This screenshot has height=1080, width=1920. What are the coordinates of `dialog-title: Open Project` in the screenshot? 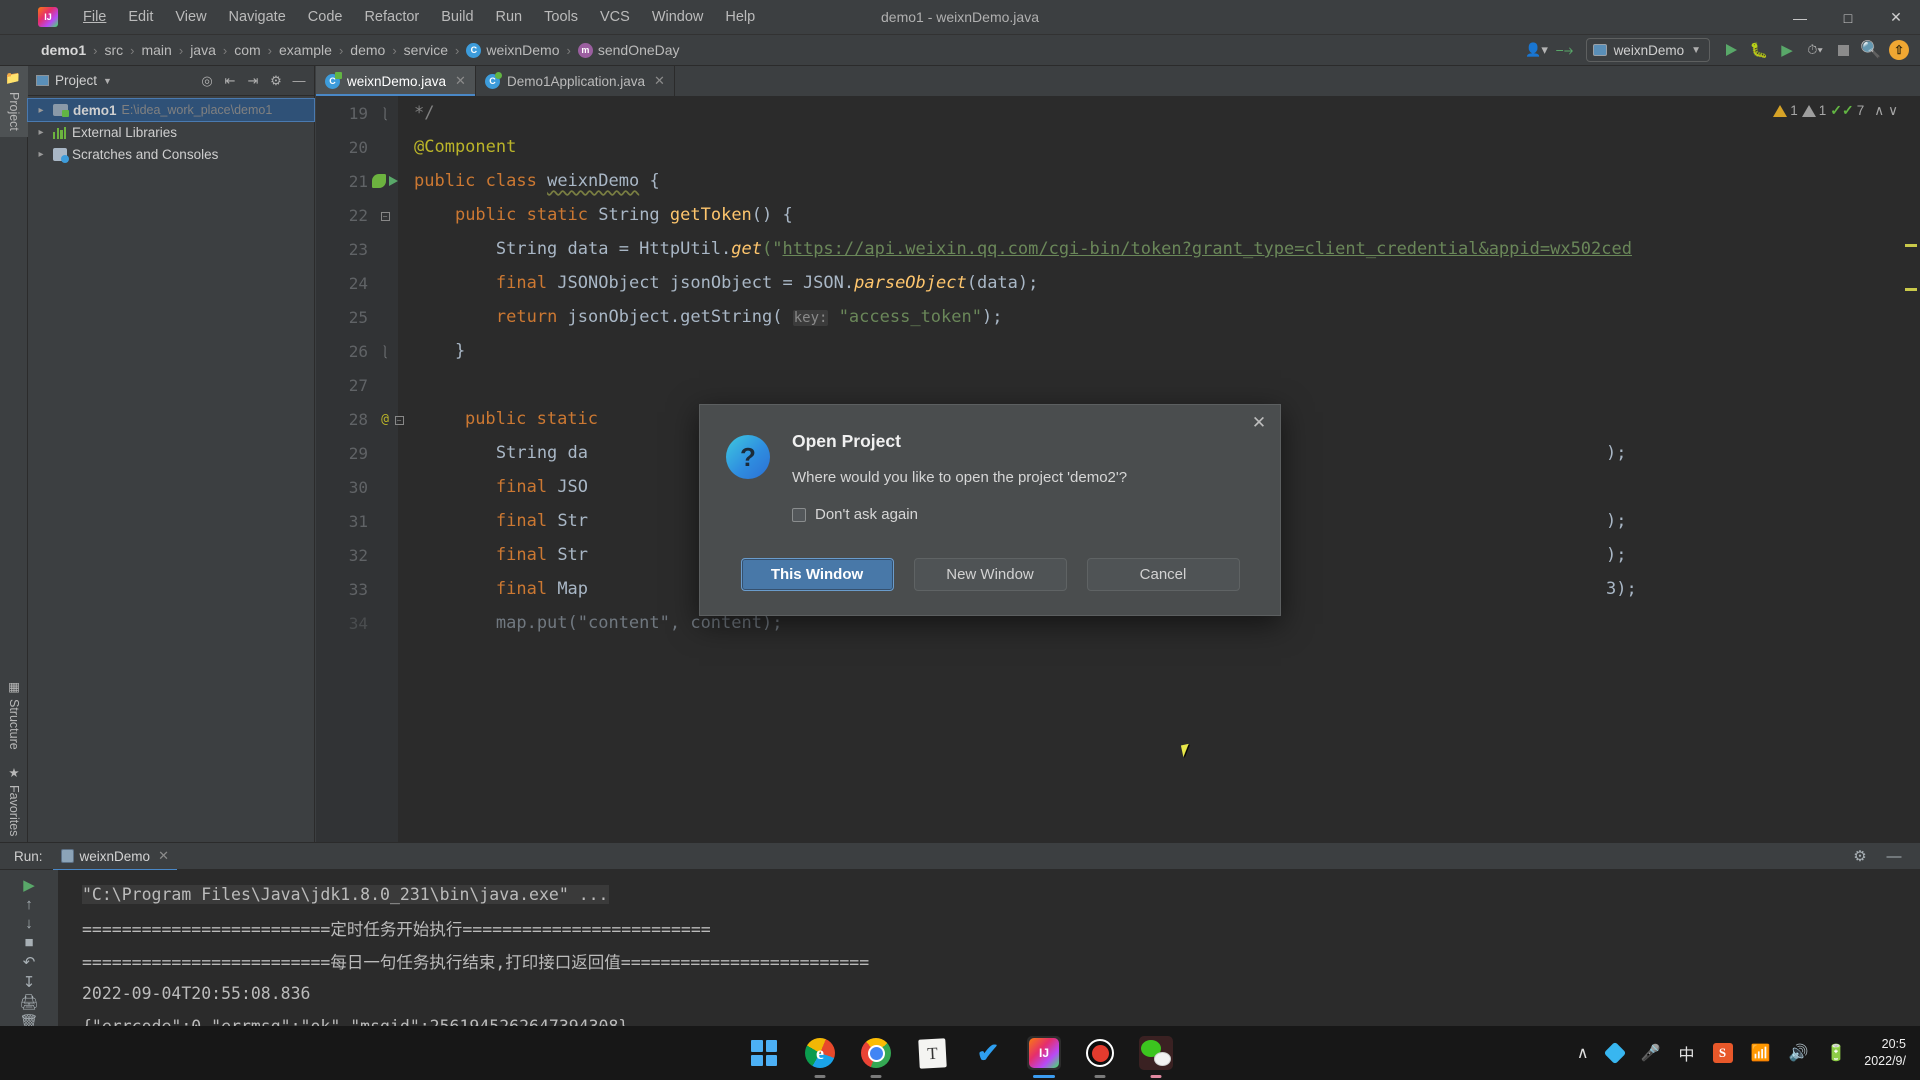 It's located at (846, 441).